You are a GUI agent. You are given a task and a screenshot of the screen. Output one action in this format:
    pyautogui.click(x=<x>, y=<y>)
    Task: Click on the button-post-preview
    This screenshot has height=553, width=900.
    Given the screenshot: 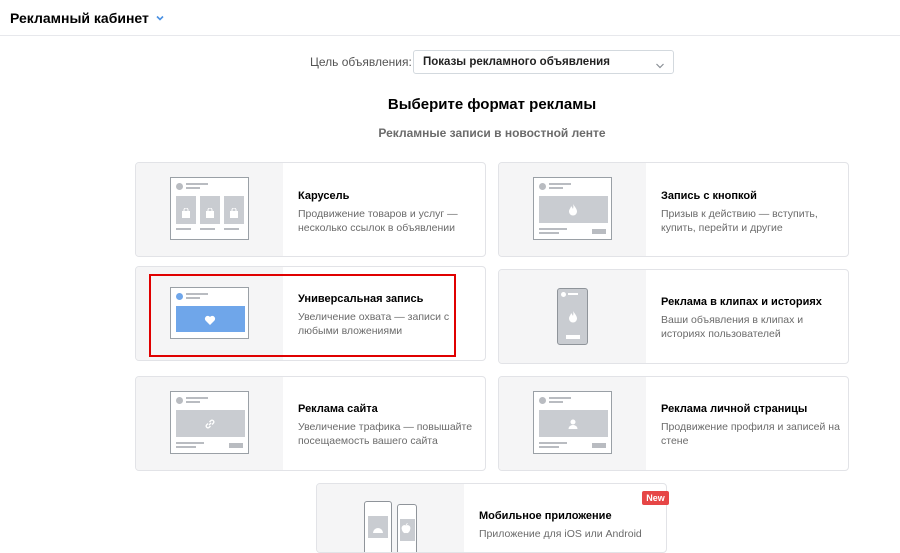 What is the action you would take?
    pyautogui.click(x=572, y=209)
    